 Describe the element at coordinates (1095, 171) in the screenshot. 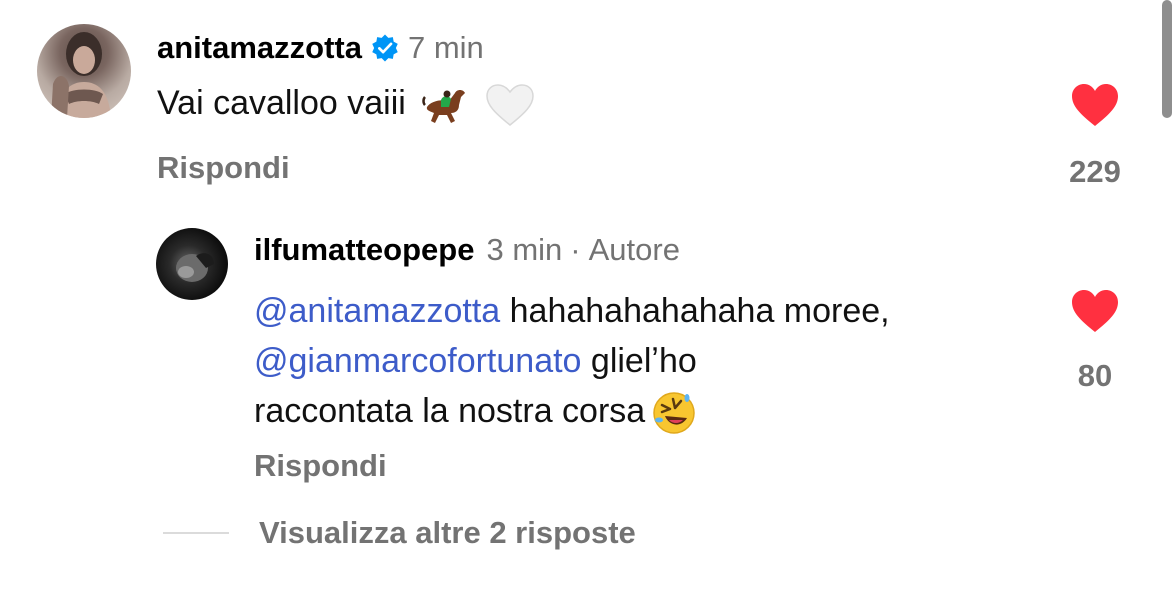

I see `like-count: 229` at that location.